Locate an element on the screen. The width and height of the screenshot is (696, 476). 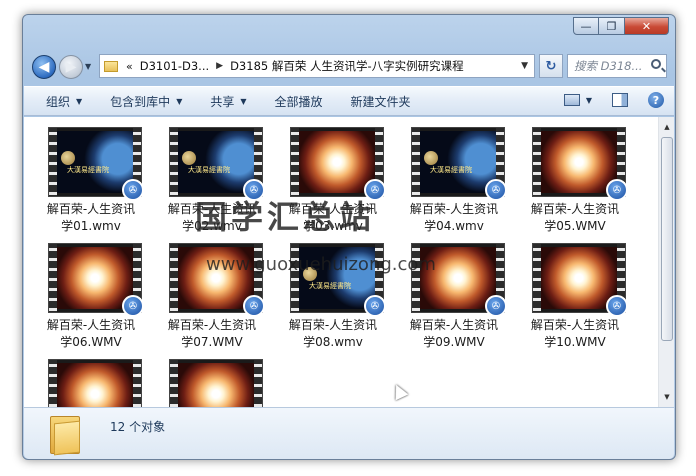
new-folder-button: 新建文件夹 is located at coordinates (381, 101).